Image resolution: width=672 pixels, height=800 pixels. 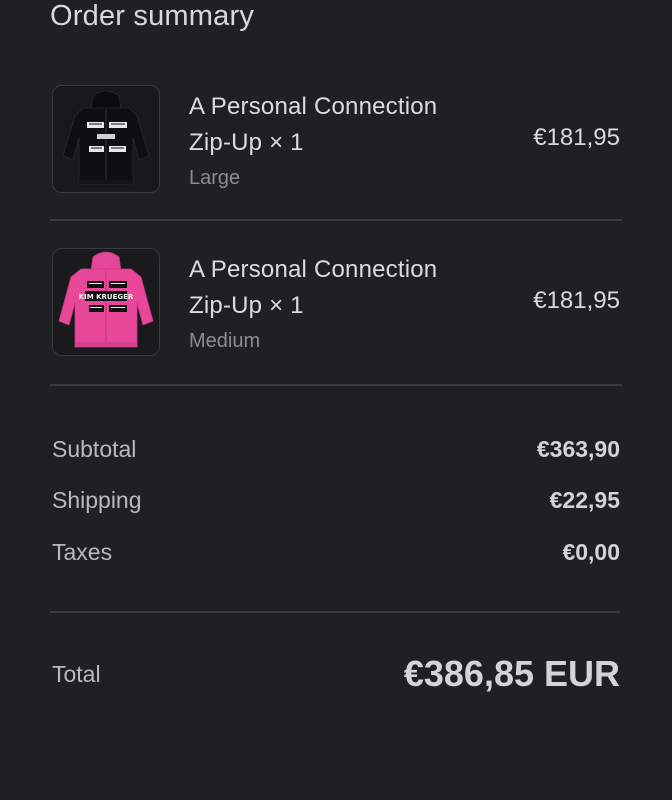 What do you see at coordinates (336, 552) in the screenshot?
I see `taxes-row: Taxes €0,00` at bounding box center [336, 552].